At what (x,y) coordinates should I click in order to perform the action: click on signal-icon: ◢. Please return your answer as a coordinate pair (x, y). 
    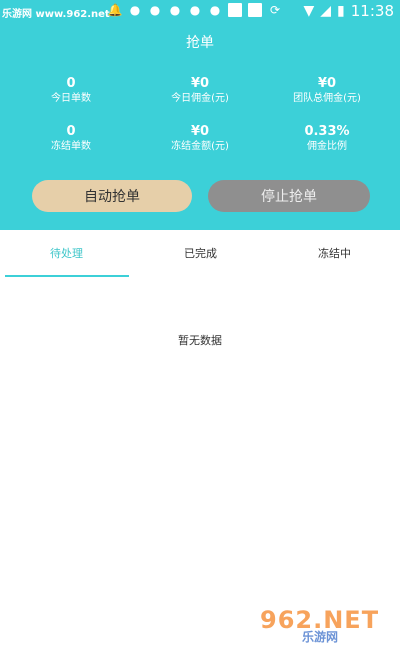
    Looking at the image, I should click on (326, 11).